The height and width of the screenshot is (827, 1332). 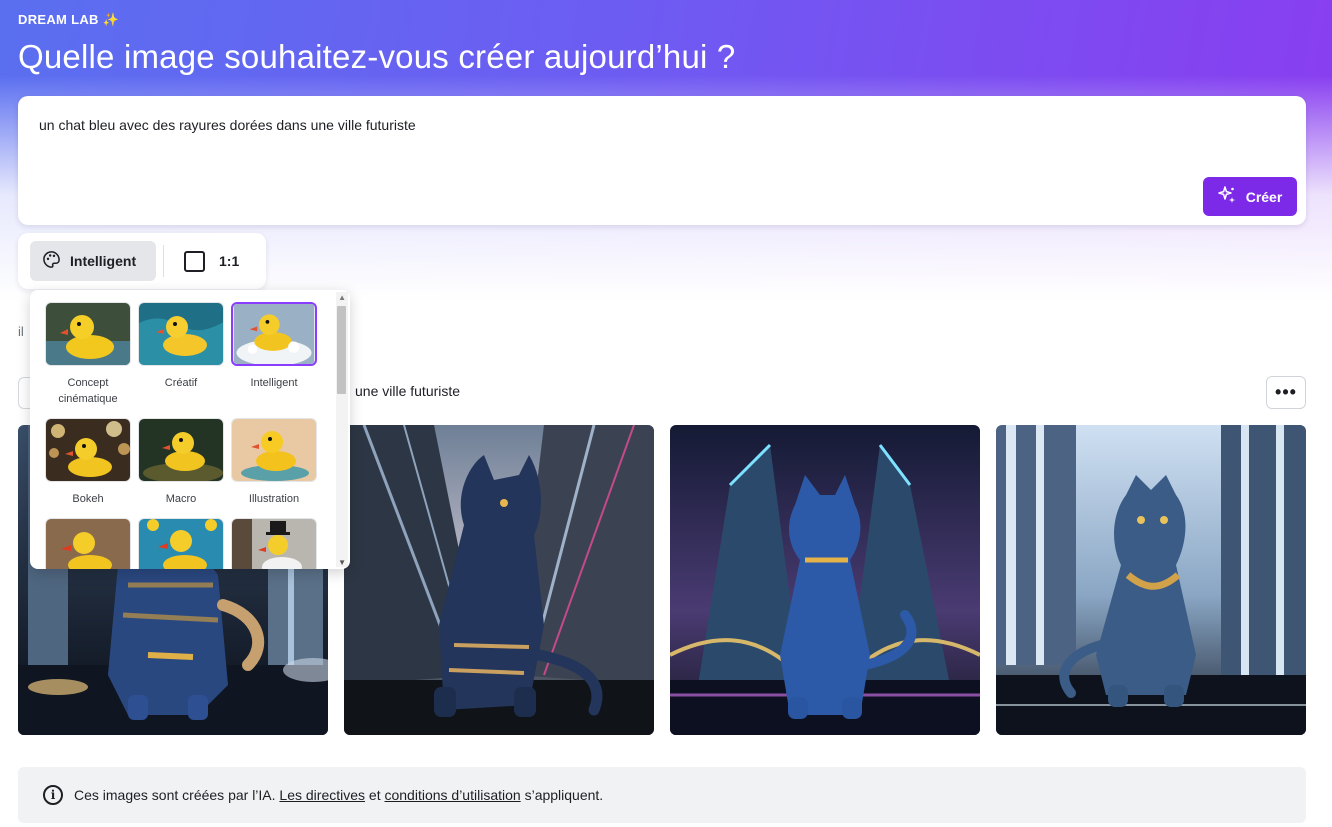 I want to click on notice-suffix: s’appliquent., so click(x=564, y=795).